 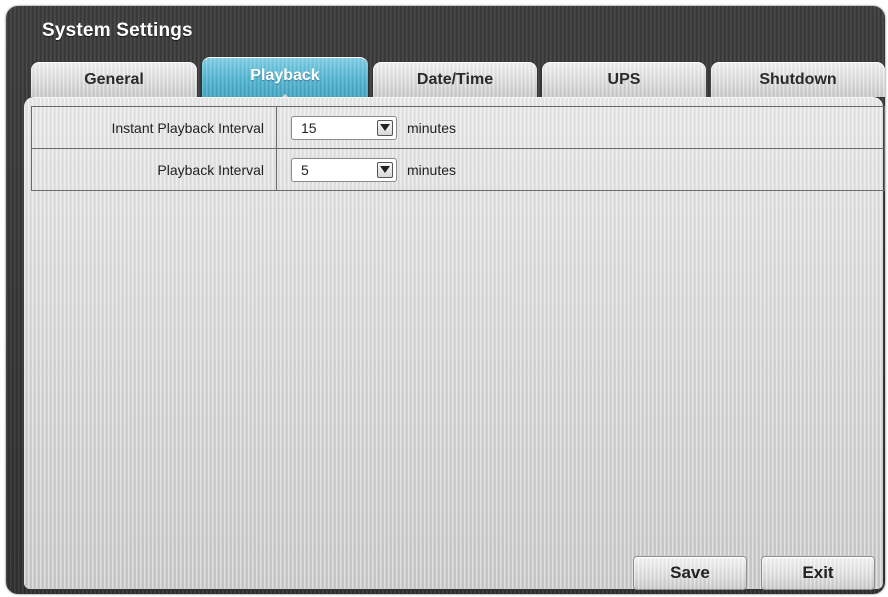 I want to click on setting-row-instant-playback-interval: Instant Playback Interval 15 minutes, so click(x=458, y=128).